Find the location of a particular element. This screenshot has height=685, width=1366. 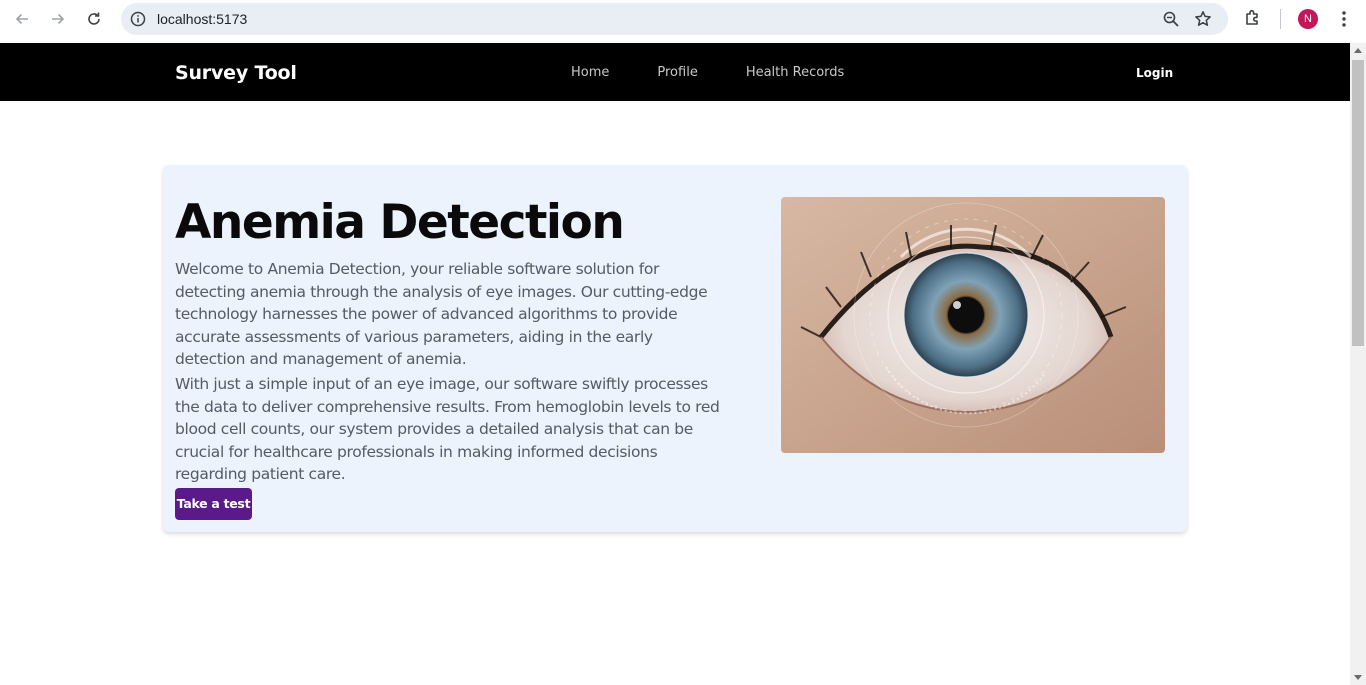

login-link: Login is located at coordinates (1154, 73).